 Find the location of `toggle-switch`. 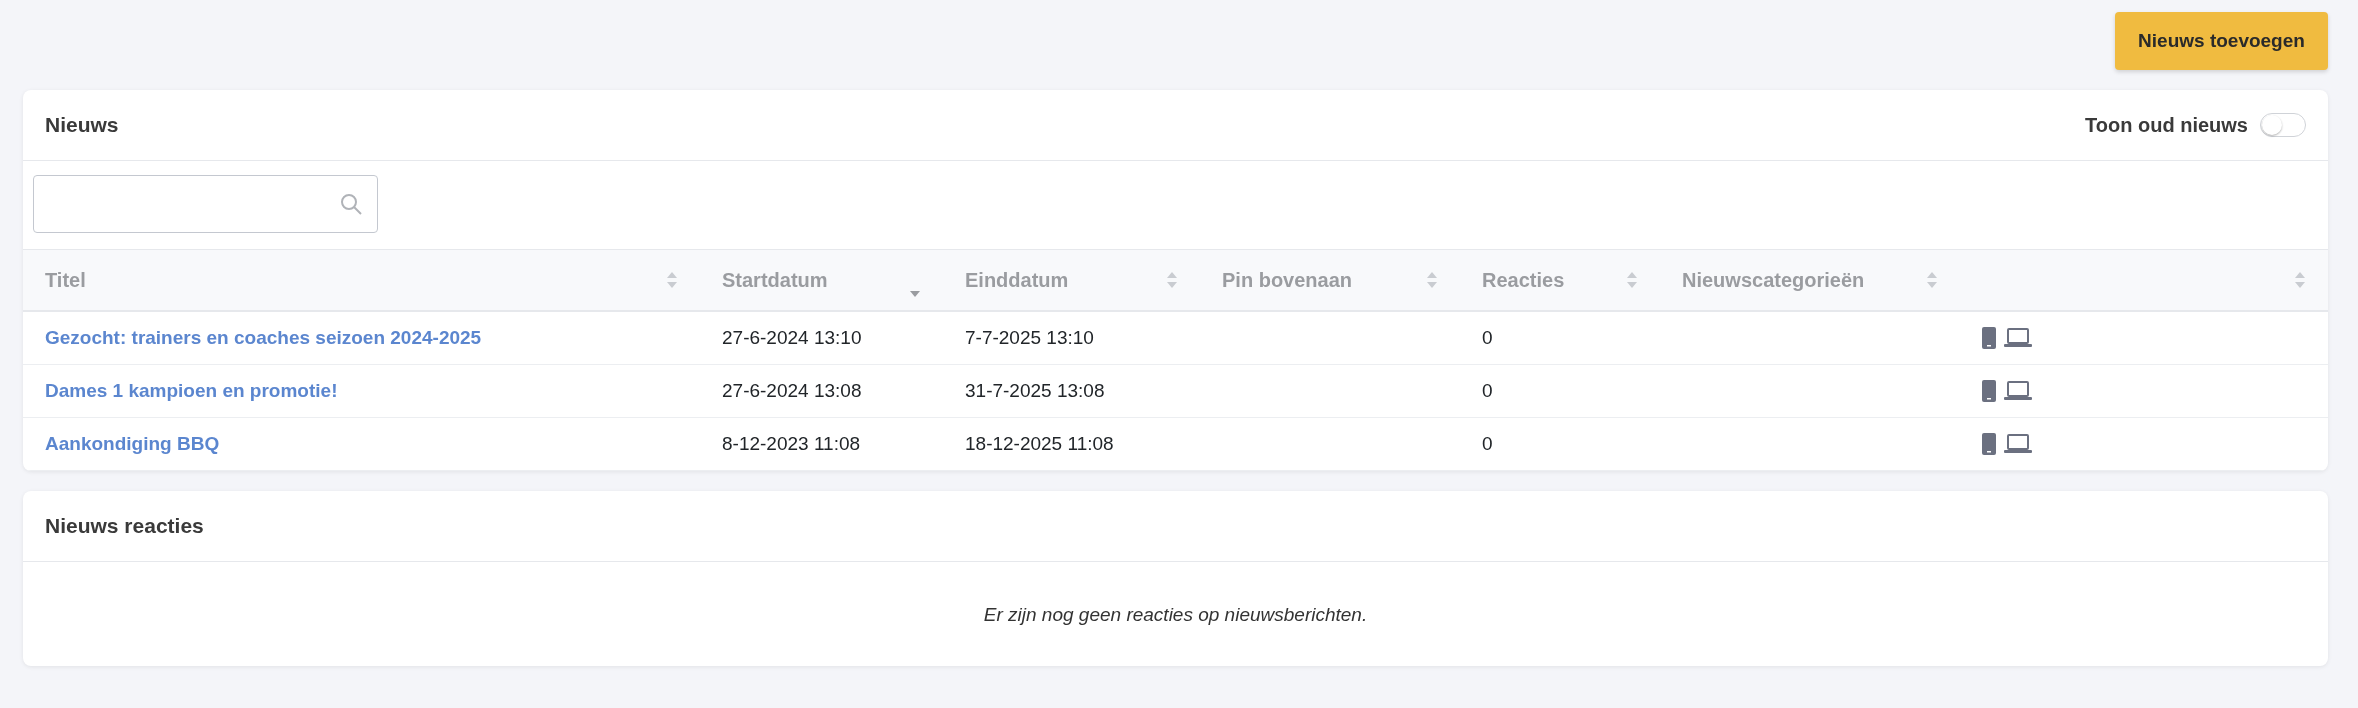

toggle-switch is located at coordinates (2283, 125).